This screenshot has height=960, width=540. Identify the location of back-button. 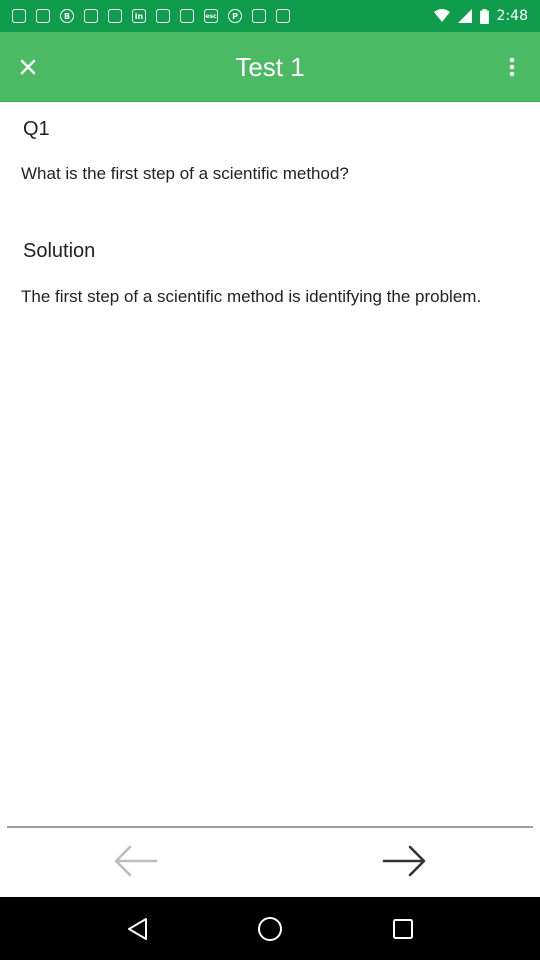
(137, 929).